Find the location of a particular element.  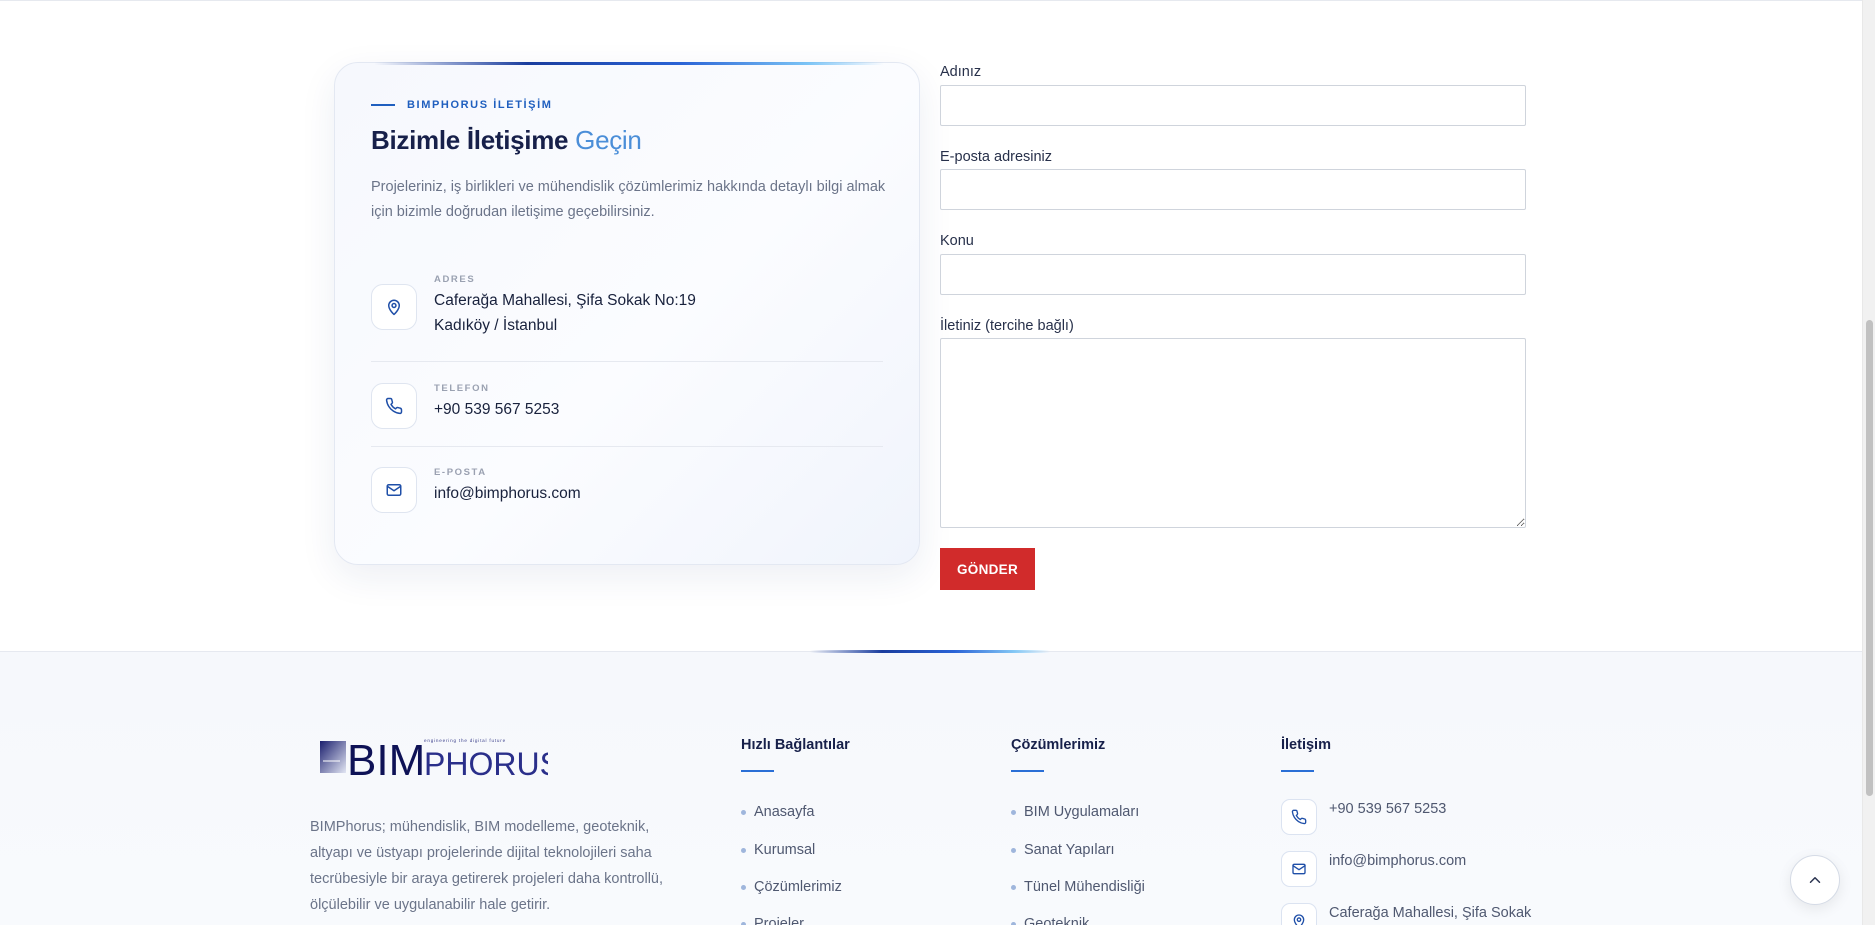

info-row-email: E-POSTA info@bimphorus.com is located at coordinates (627, 490).